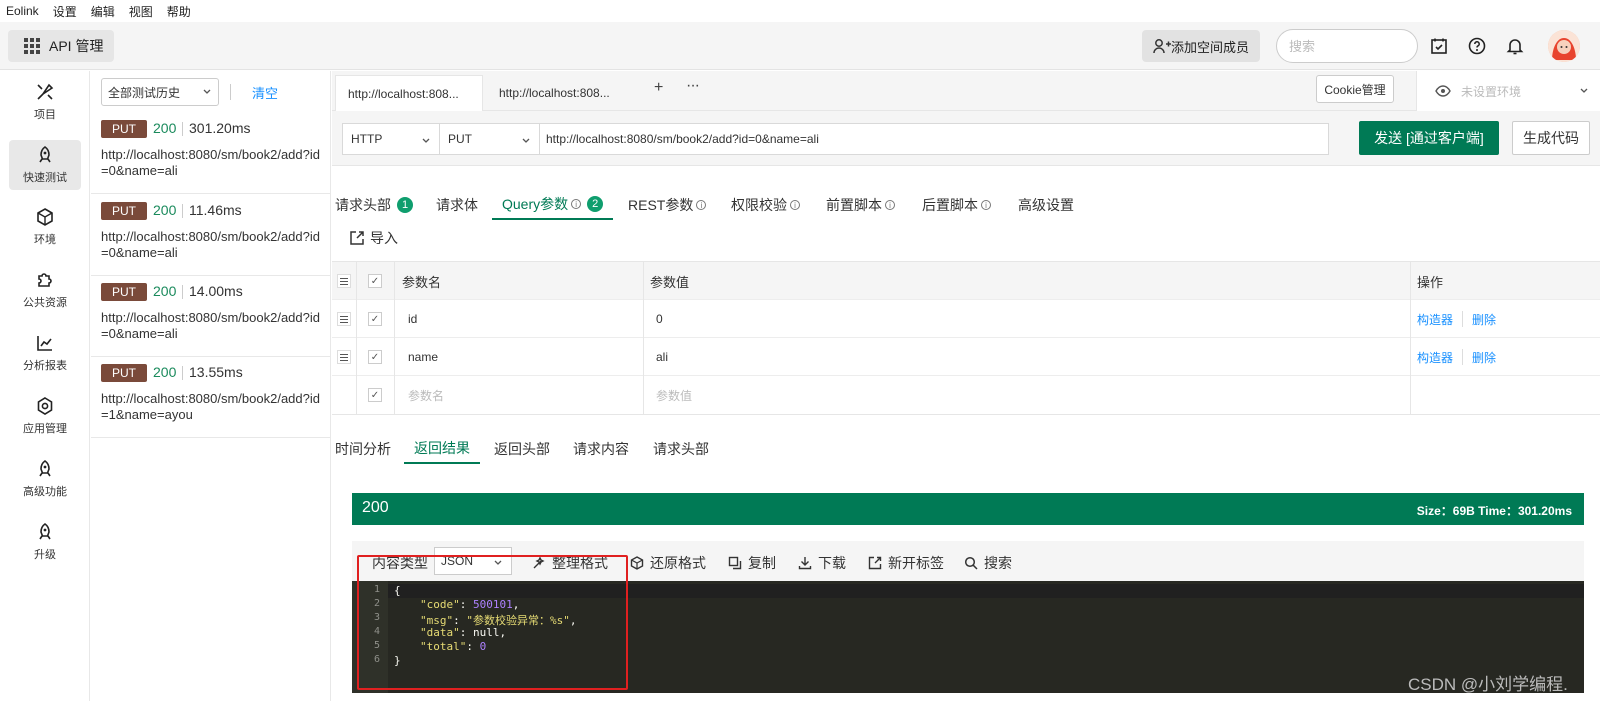  What do you see at coordinates (374, 205) in the screenshot?
I see `tab-request-headers: 请求头部 1` at bounding box center [374, 205].